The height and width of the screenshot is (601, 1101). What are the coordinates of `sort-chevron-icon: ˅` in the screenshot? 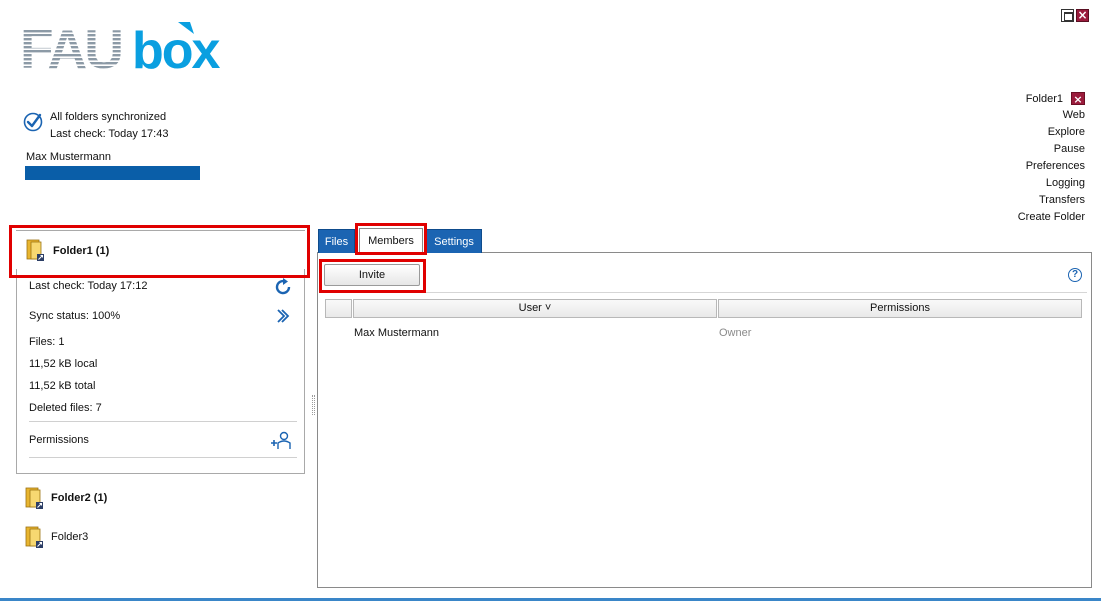 It's located at (548, 308).